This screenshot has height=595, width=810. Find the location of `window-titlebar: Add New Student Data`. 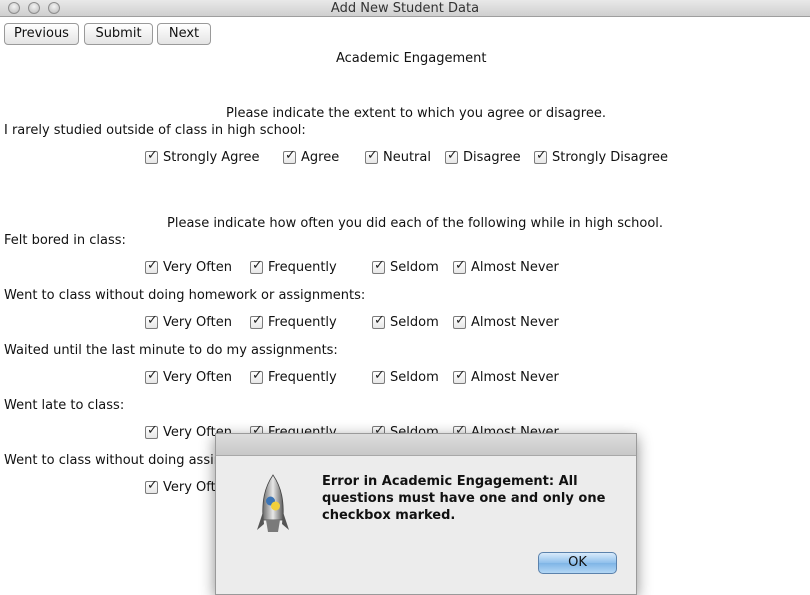

window-titlebar: Add New Student Data is located at coordinates (405, 8).